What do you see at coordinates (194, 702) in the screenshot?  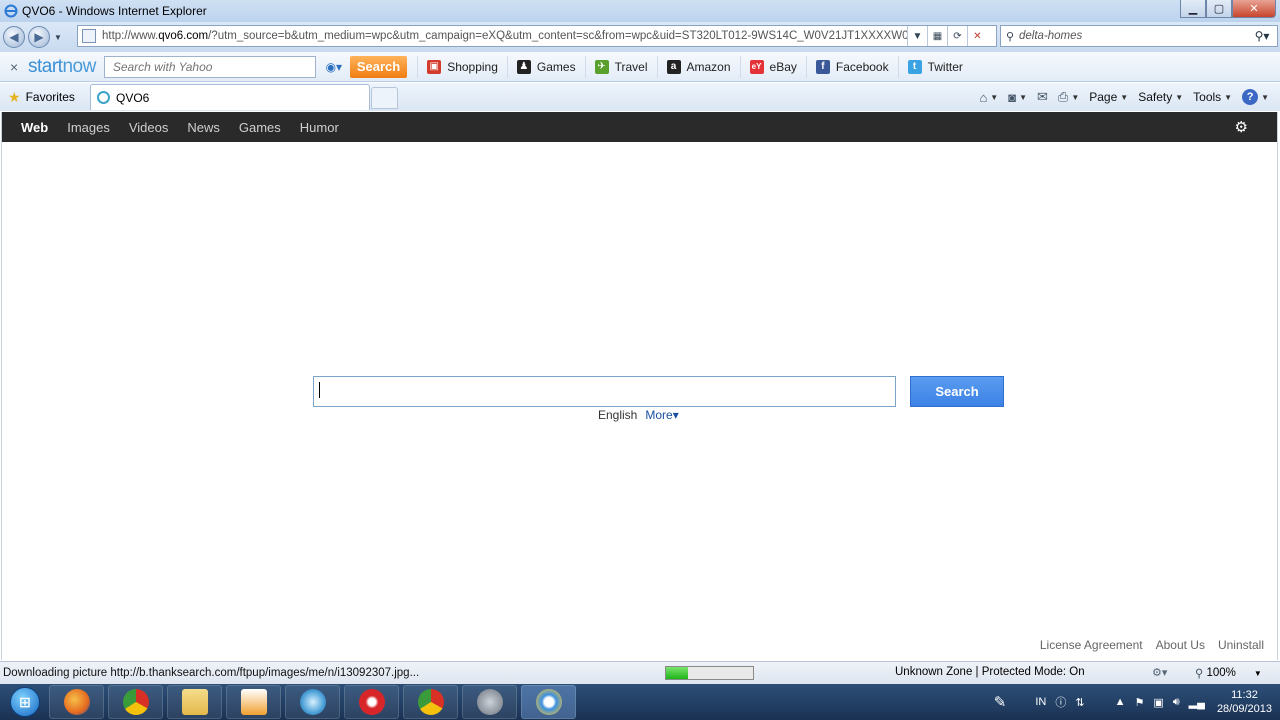 I see `taskbar-app-file-explorer` at bounding box center [194, 702].